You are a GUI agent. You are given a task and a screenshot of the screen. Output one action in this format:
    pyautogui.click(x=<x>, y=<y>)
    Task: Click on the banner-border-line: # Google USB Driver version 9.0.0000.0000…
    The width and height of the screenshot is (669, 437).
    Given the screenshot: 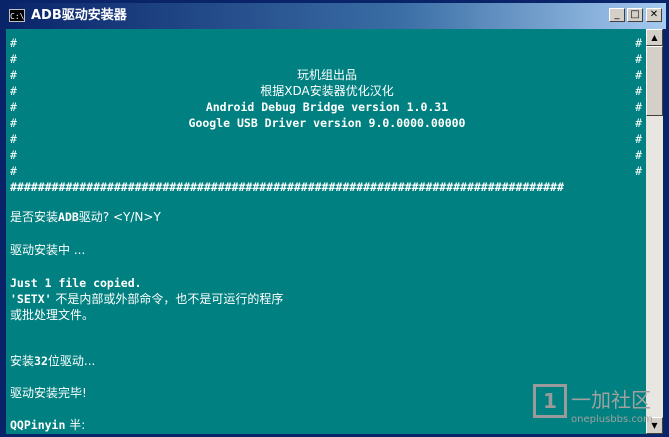 What is the action you would take?
    pyautogui.click(x=326, y=123)
    